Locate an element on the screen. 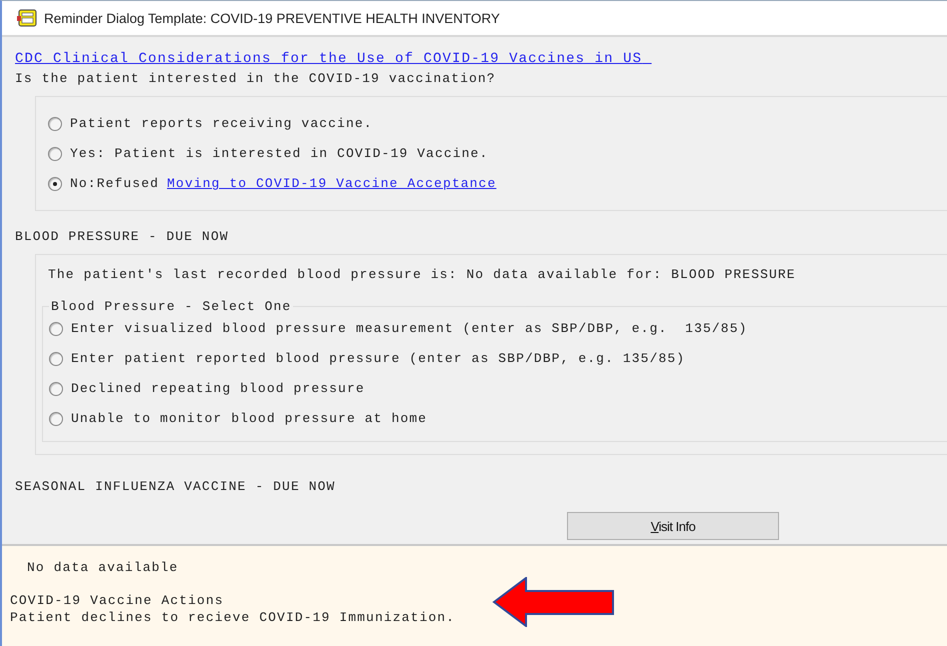 The height and width of the screenshot is (646, 947). section-heading: SEASONAL INFLUENZA VACCINE - DUE NOW is located at coordinates (175, 486).